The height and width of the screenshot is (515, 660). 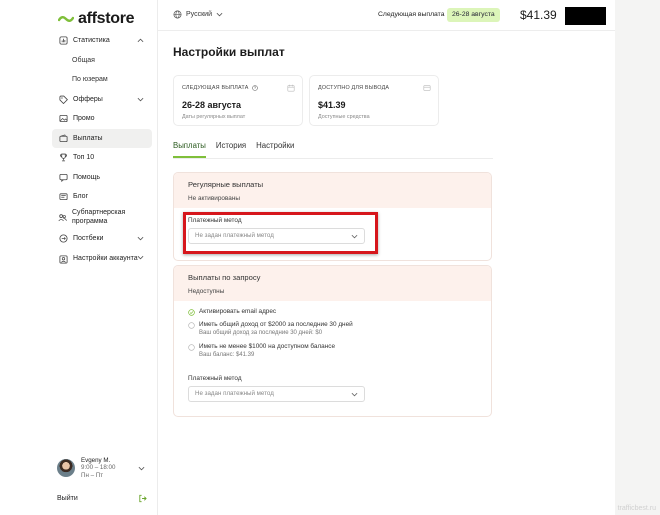 I want to click on tab-history: История, so click(x=231, y=149).